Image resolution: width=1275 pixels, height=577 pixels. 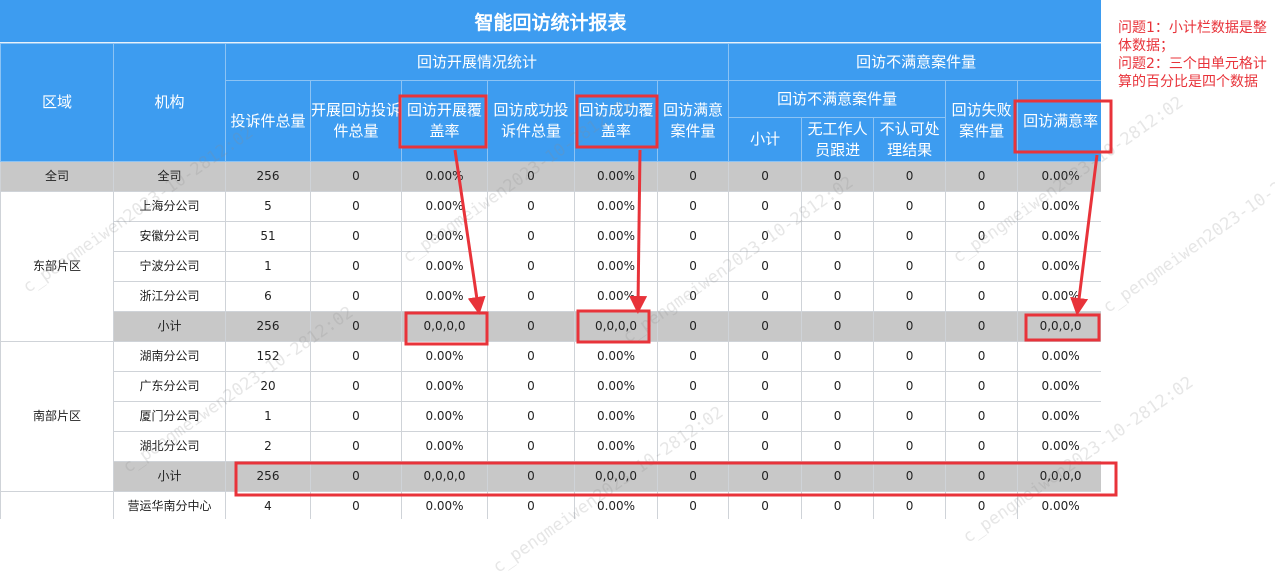 I want to click on table-row: 广东分公司 20 0 0.00% 0 0.00% 0 0 0 0 0 0.00%, so click(x=551, y=386).